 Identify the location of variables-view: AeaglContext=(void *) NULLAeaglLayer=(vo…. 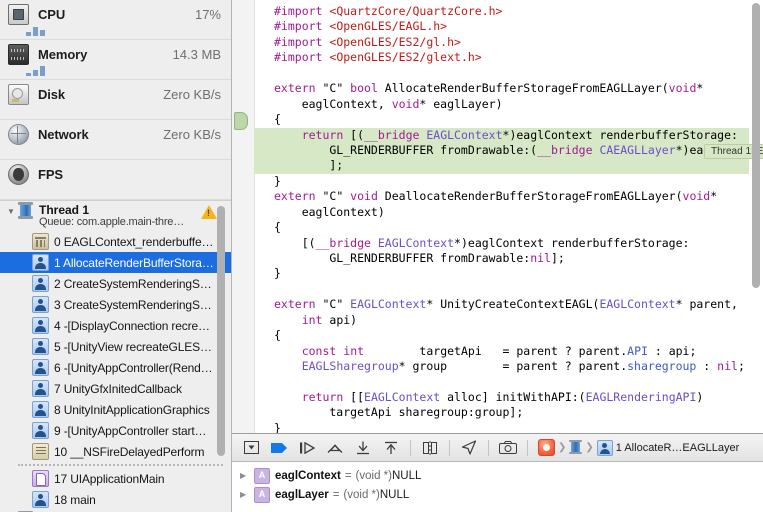
(497, 487).